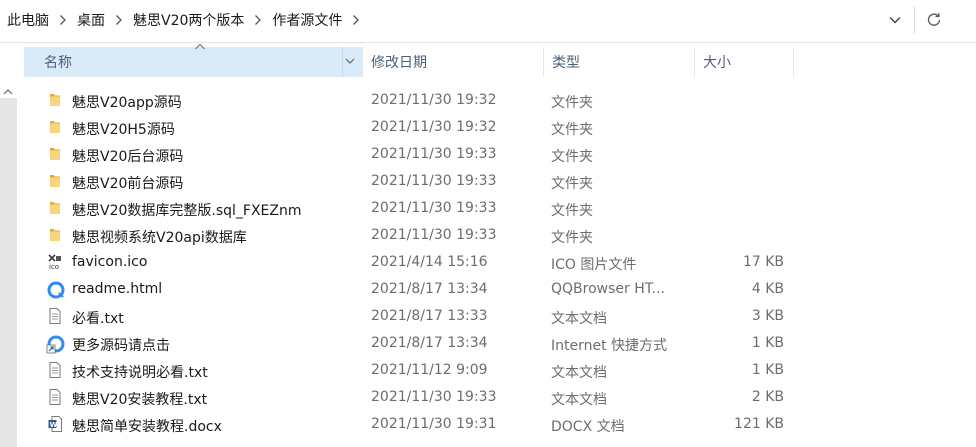  Describe the element at coordinates (609, 346) in the screenshot. I see `file-type: Internet 快捷方式` at that location.